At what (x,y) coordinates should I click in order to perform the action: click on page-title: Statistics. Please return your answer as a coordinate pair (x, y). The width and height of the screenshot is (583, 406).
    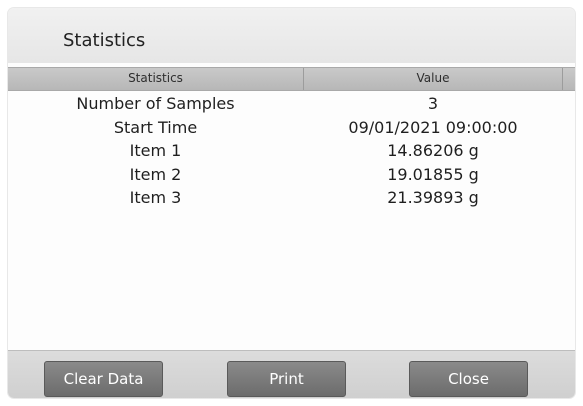
    Looking at the image, I should click on (104, 40).